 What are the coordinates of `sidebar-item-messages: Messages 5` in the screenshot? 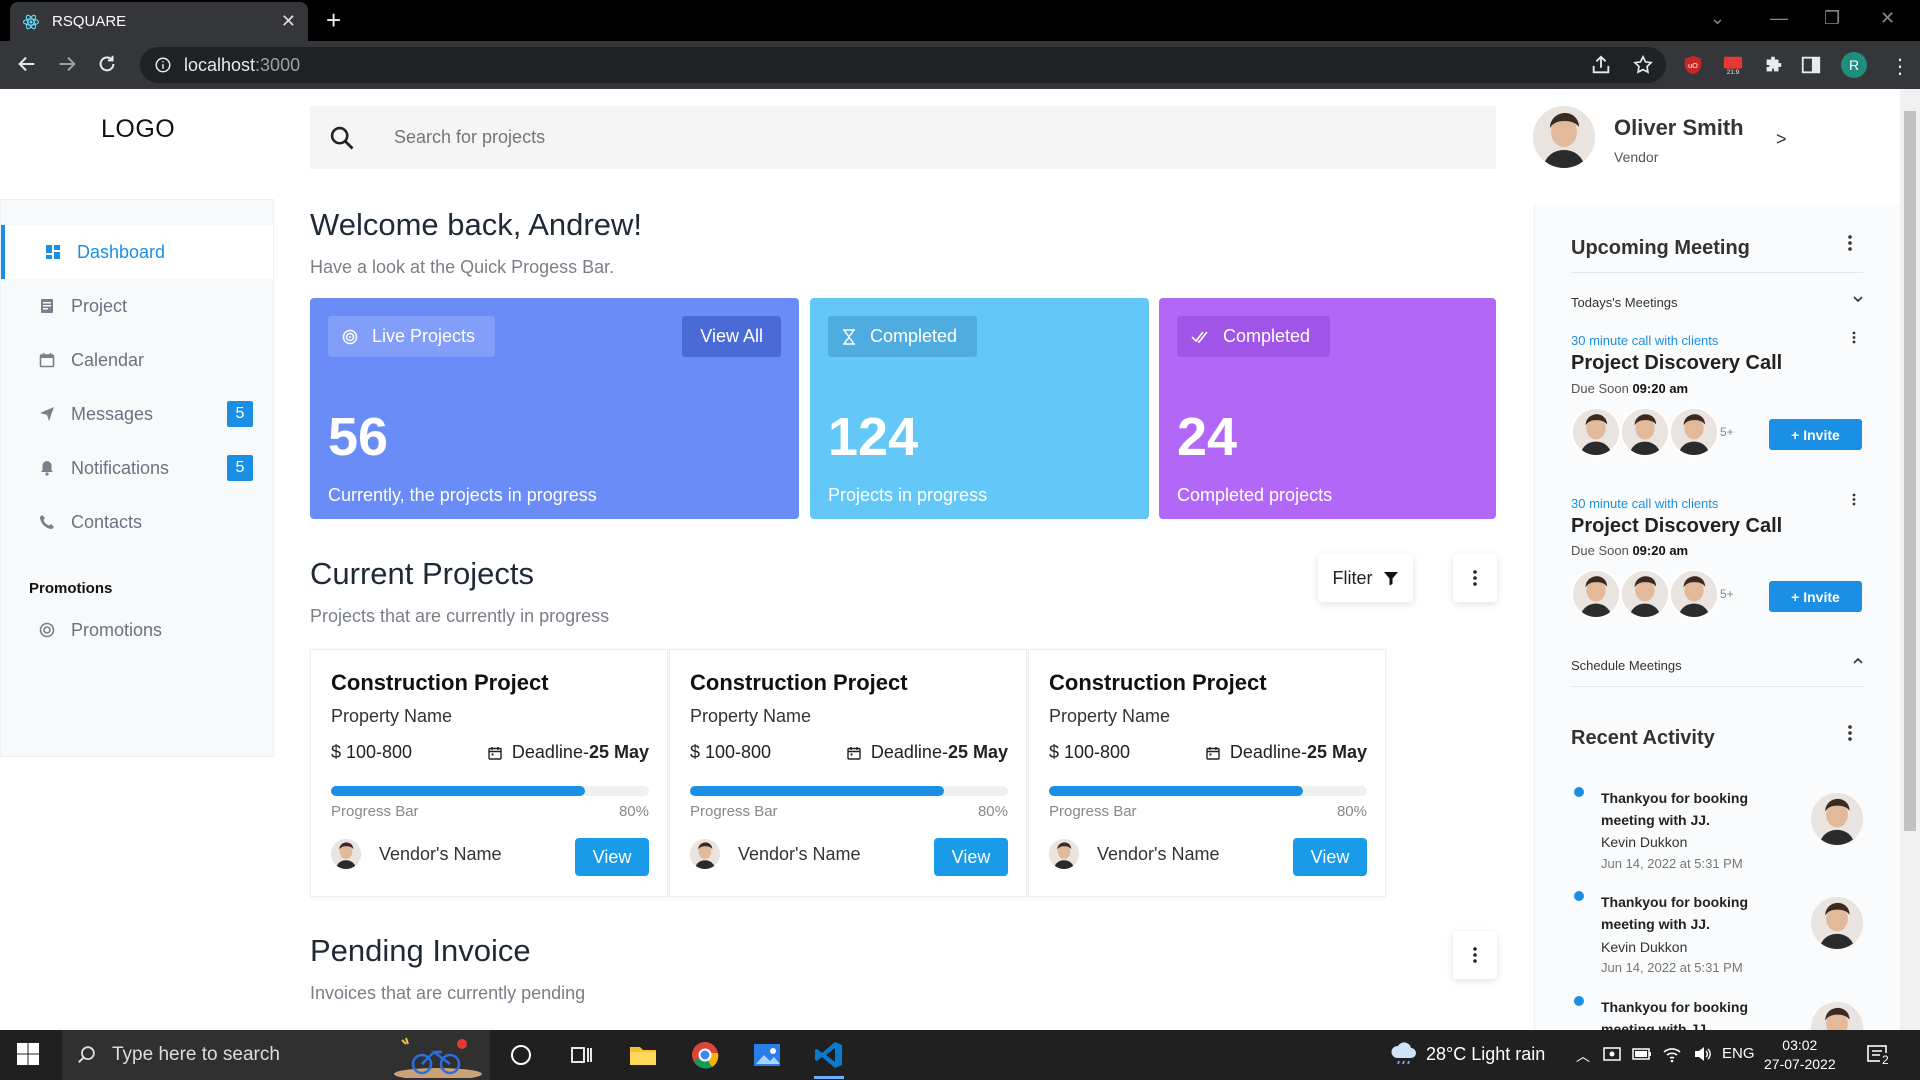 It's located at (137, 414).